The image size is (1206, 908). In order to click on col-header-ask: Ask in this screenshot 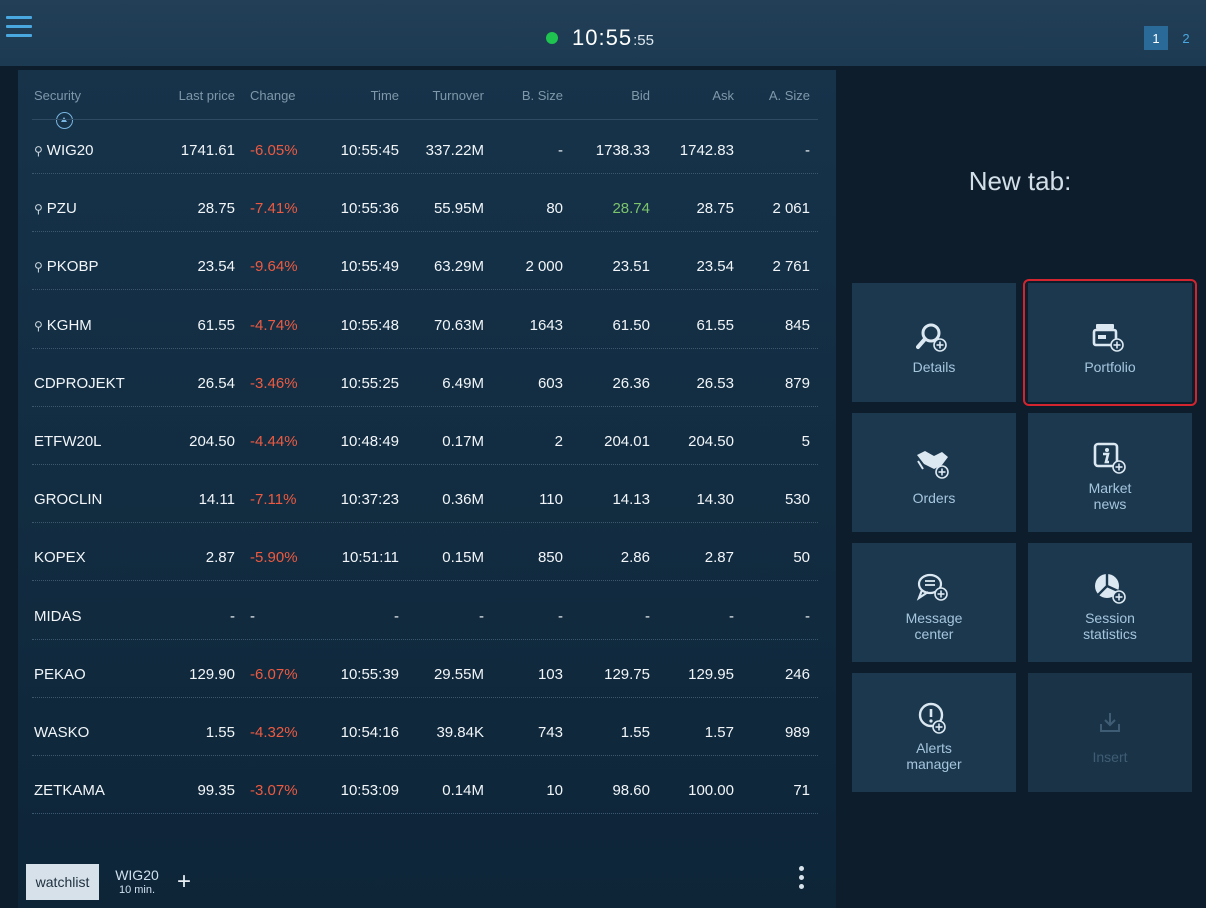, I will do `click(723, 95)`.